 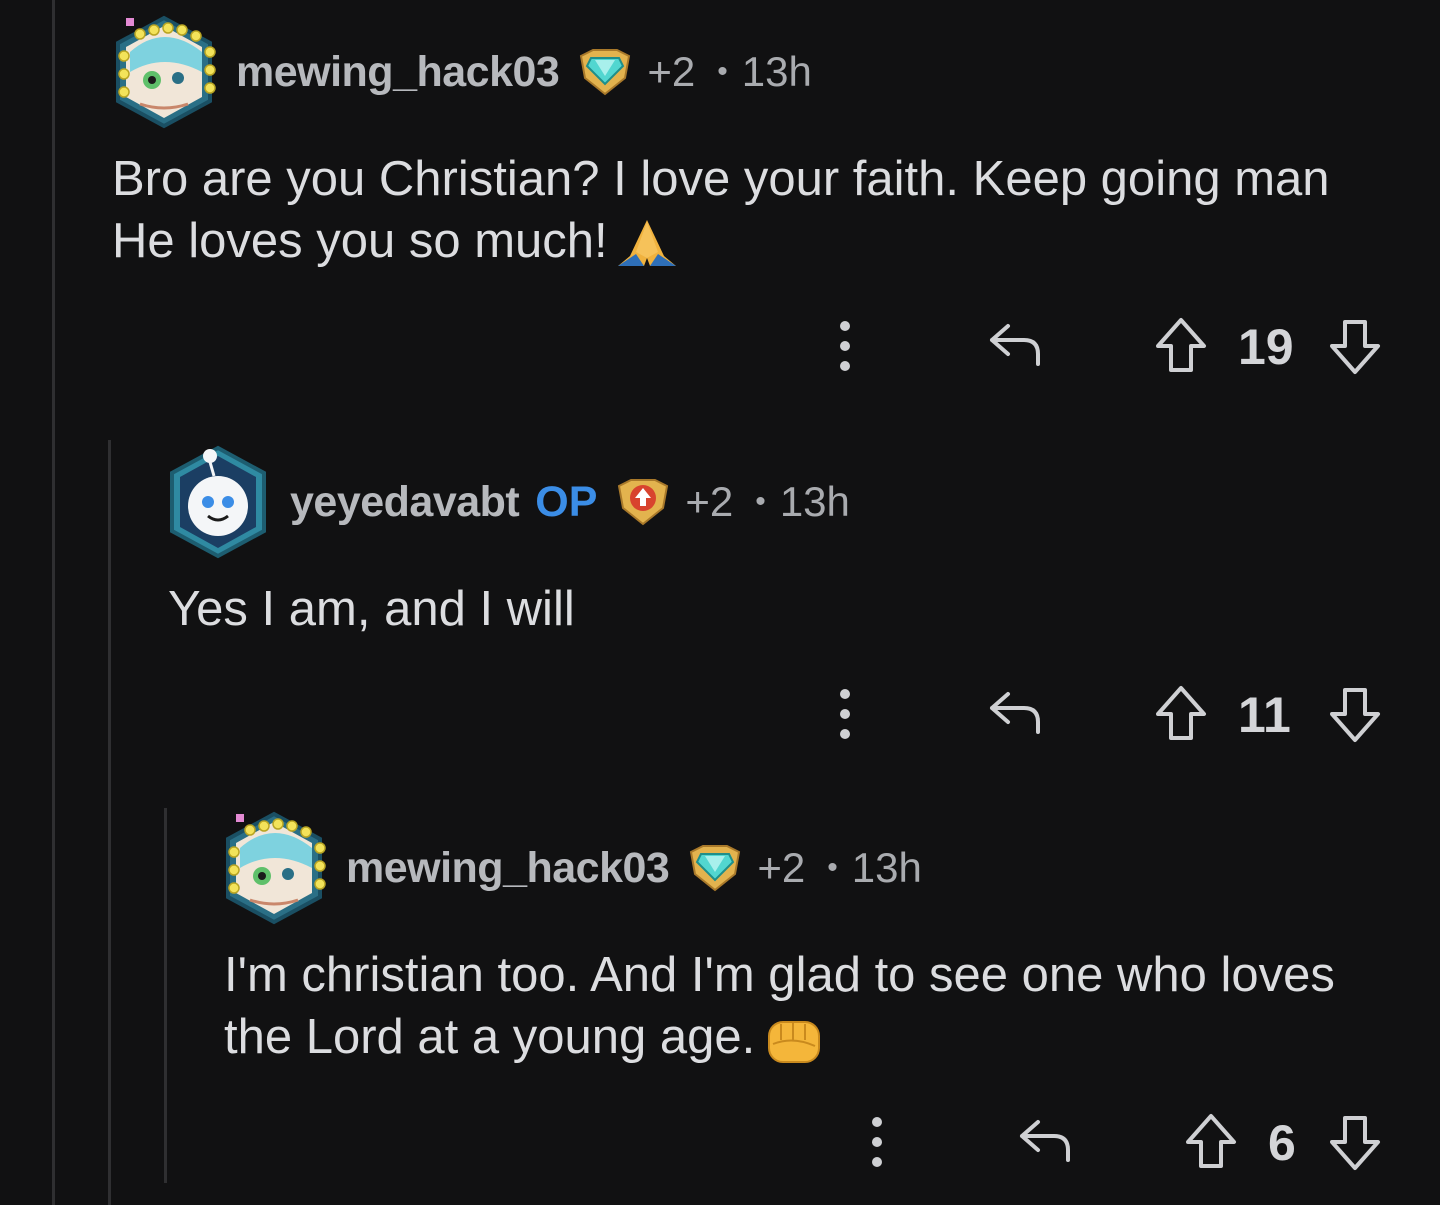 I want to click on avatar-snoo-icon, so click(x=218, y=502).